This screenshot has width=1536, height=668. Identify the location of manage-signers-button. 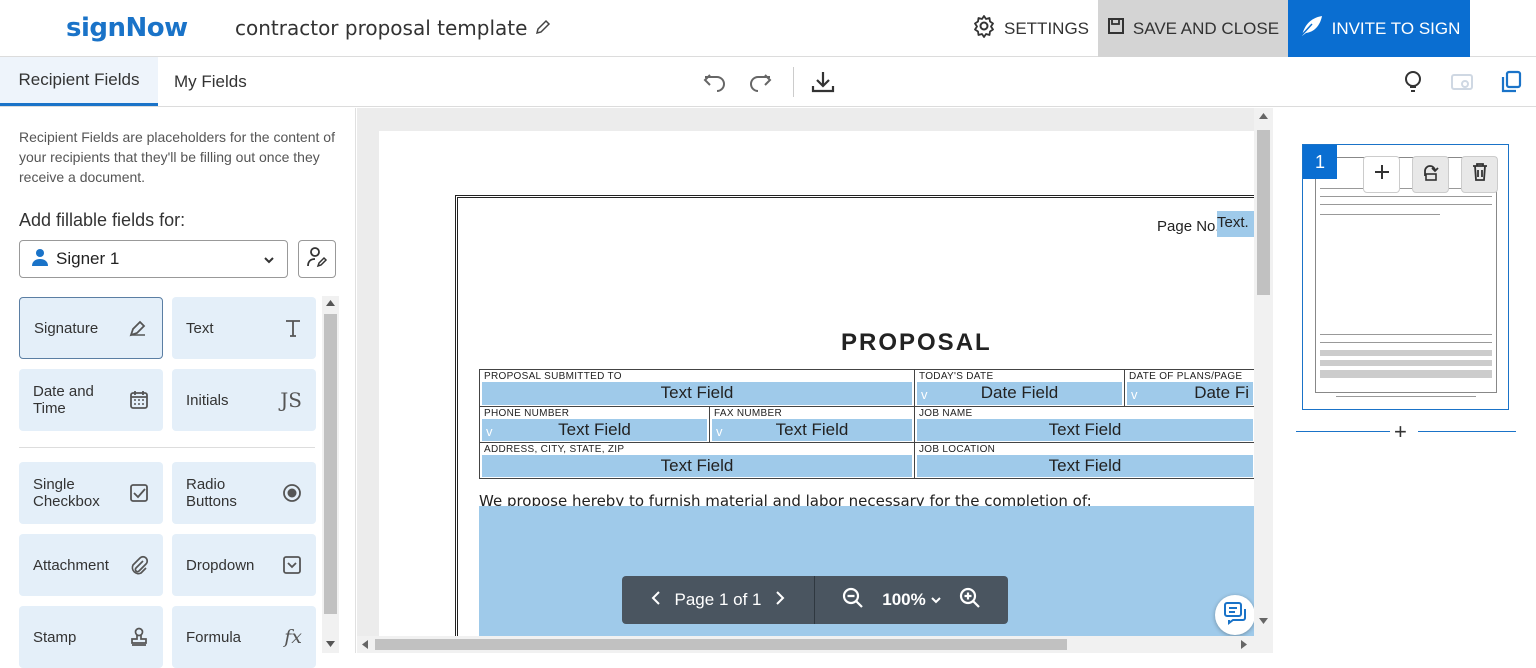
(317, 259).